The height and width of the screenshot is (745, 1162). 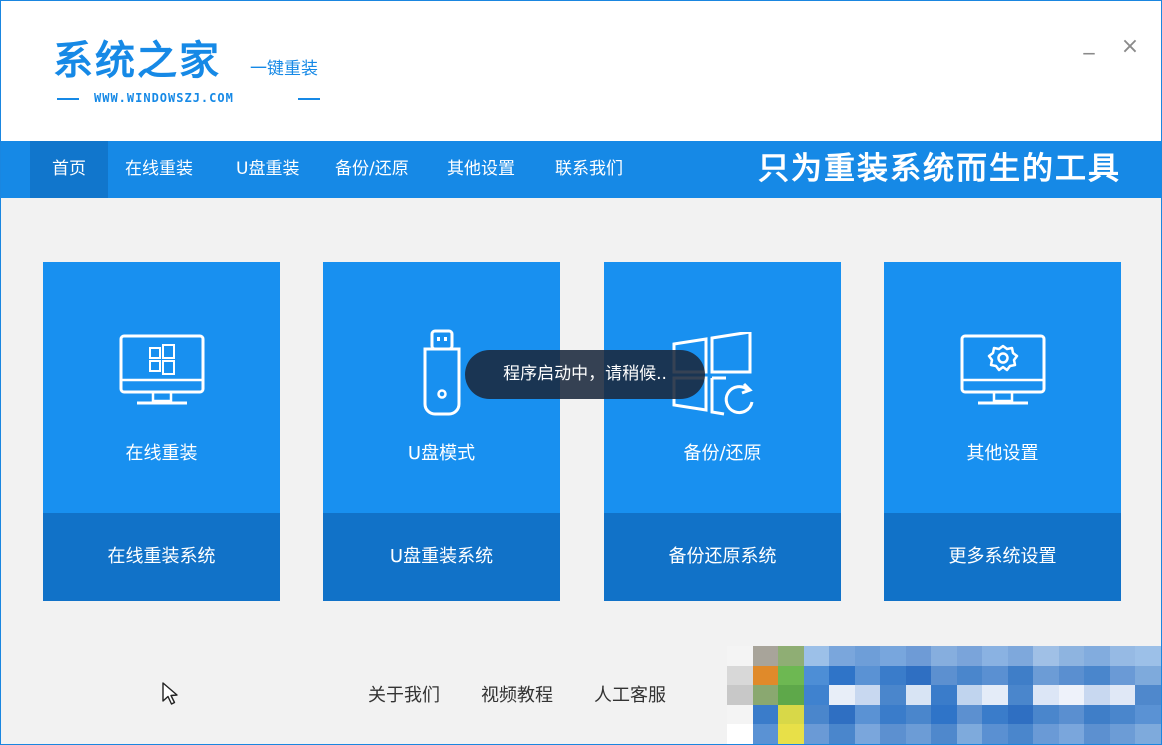 I want to click on card-backup-restore: 备份/还原 备份还原系统, so click(x=722, y=431).